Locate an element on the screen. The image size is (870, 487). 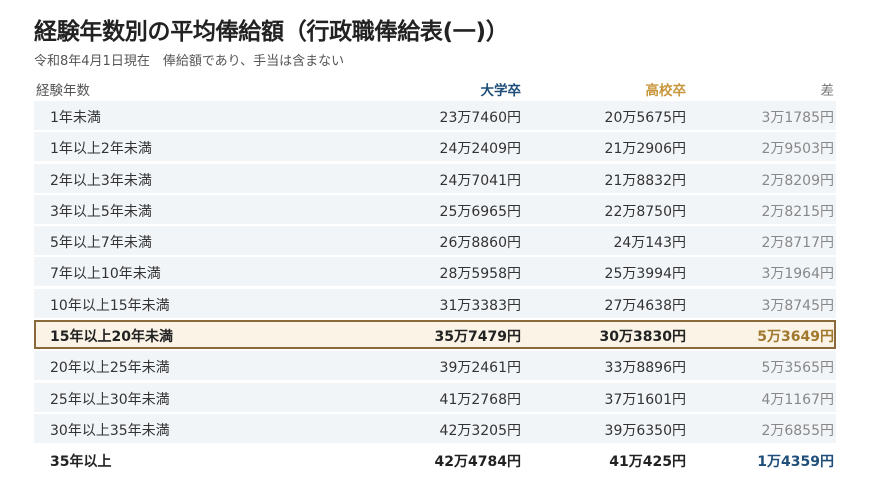
years-cell: 1年未満 is located at coordinates (75, 118).